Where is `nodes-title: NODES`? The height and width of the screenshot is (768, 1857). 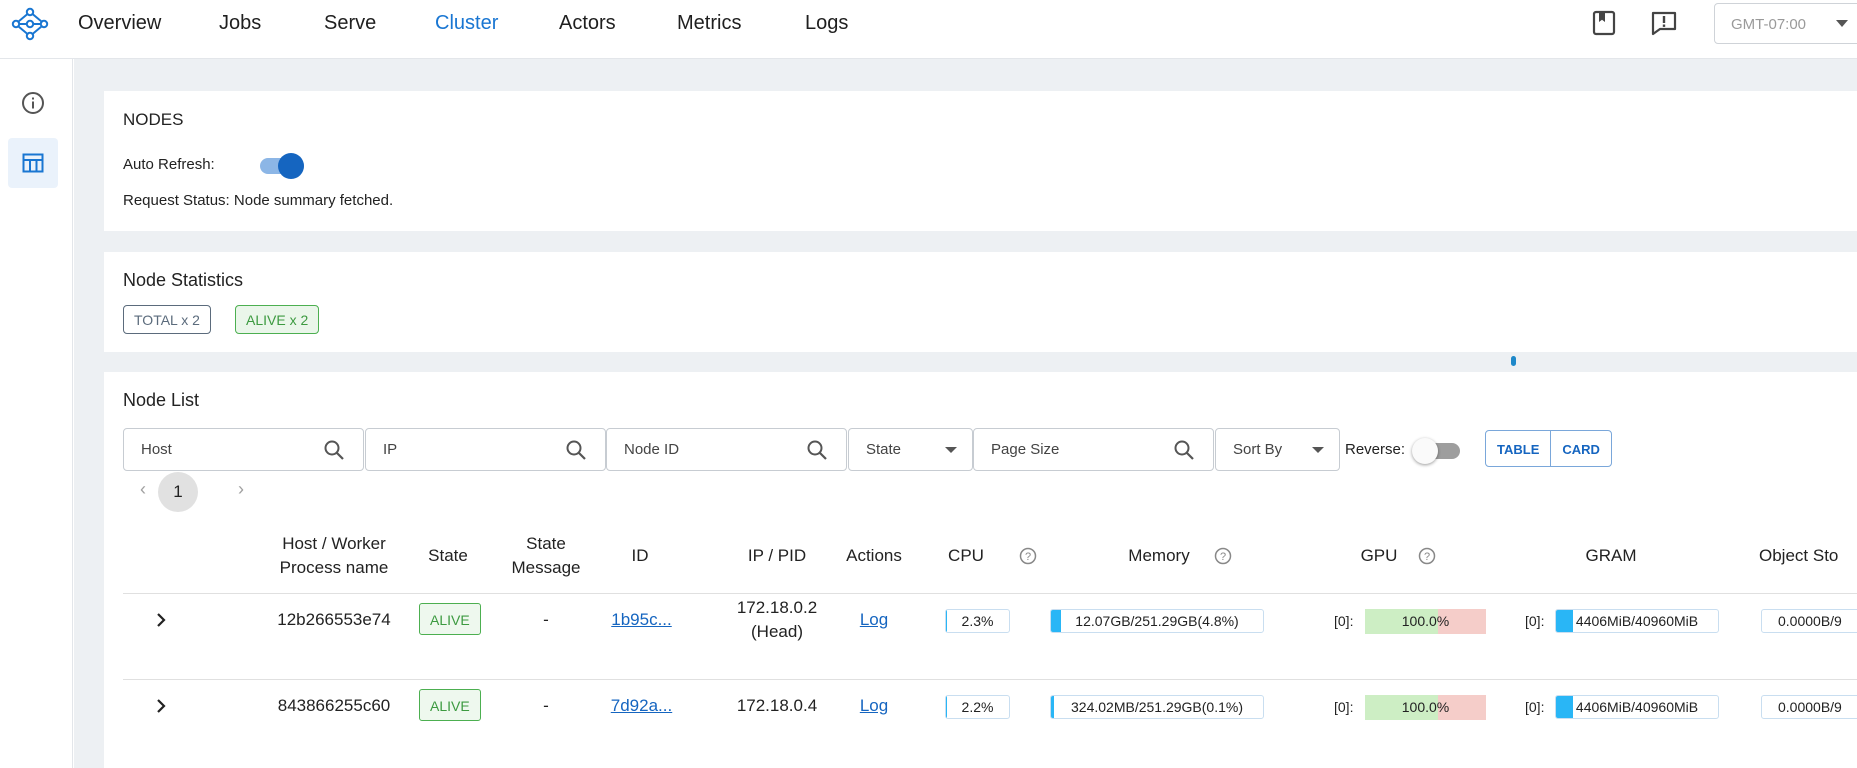
nodes-title: NODES is located at coordinates (153, 119).